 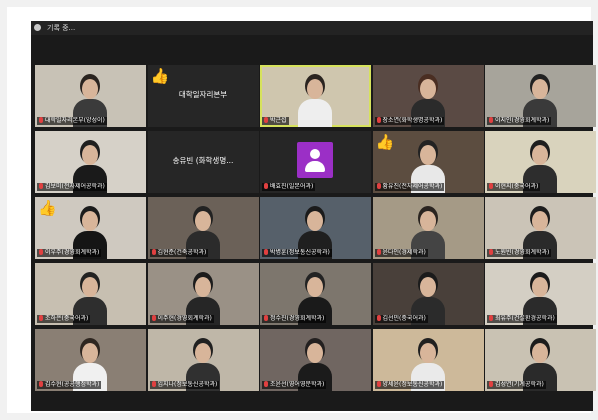 What do you see at coordinates (181, 319) in the screenshot?
I see `participant-name: 이주현(경영회계학과)` at bounding box center [181, 319].